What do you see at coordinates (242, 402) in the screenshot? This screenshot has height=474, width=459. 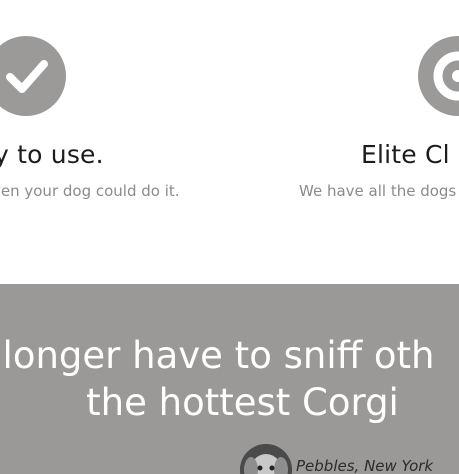 I see `quote-line: the hottest Corgi` at bounding box center [242, 402].